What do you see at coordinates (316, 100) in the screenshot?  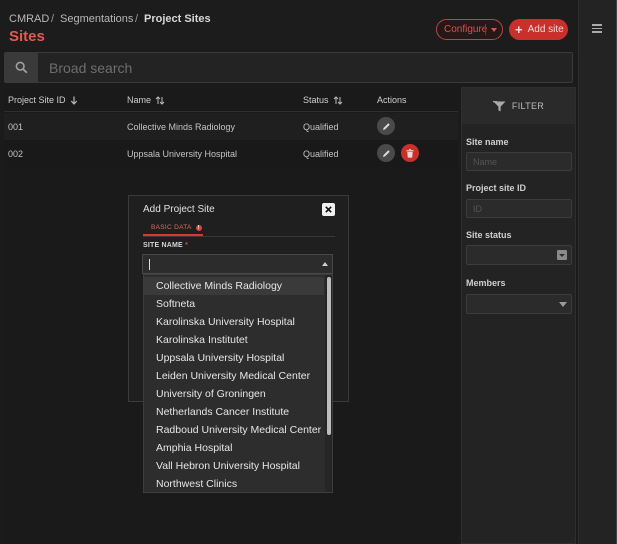 I see `column-label: Status` at bounding box center [316, 100].